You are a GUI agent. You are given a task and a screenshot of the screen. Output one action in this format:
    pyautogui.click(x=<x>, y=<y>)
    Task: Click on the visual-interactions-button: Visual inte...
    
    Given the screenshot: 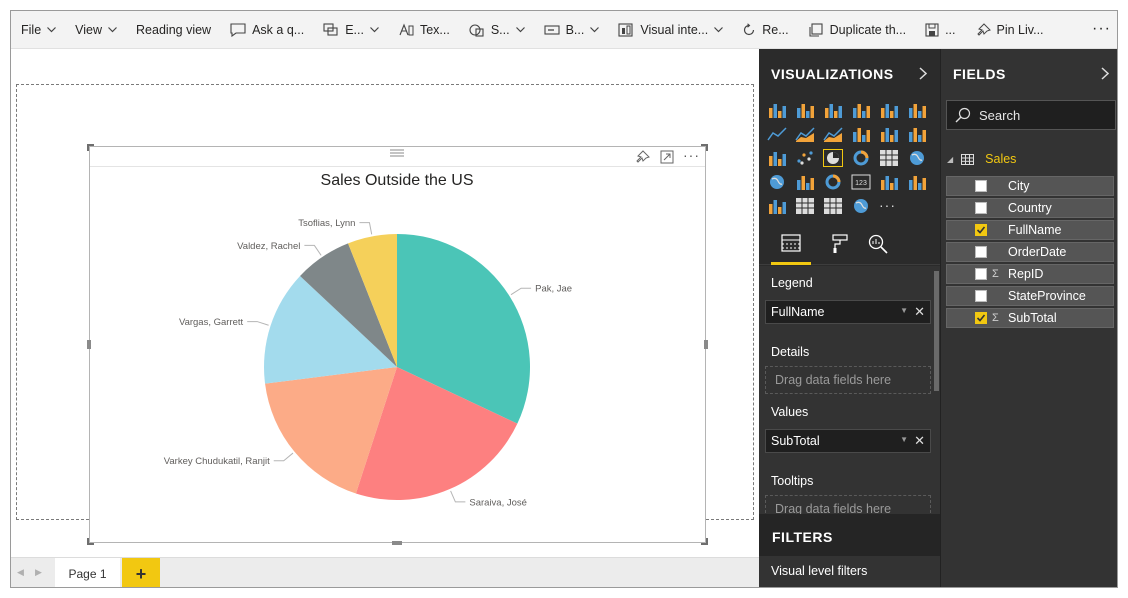 What is the action you would take?
    pyautogui.click(x=671, y=30)
    